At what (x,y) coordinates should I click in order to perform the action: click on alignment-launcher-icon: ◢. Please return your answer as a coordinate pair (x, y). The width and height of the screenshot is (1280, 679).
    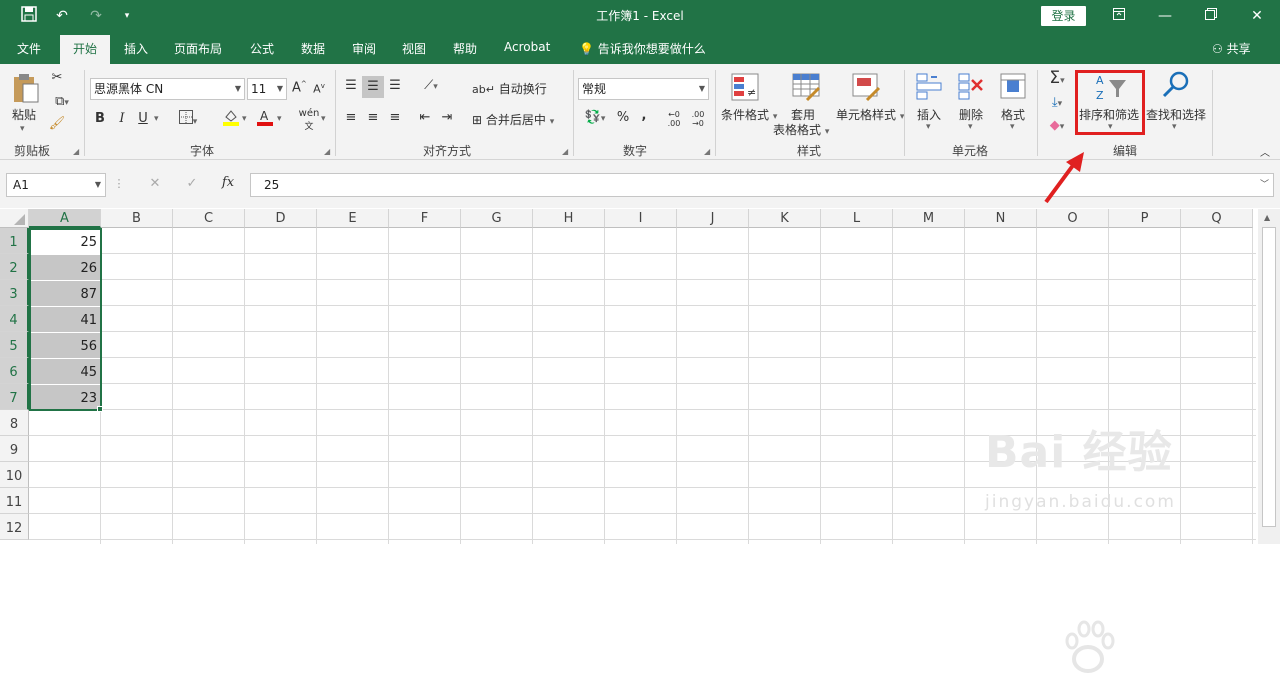
    Looking at the image, I should click on (565, 151).